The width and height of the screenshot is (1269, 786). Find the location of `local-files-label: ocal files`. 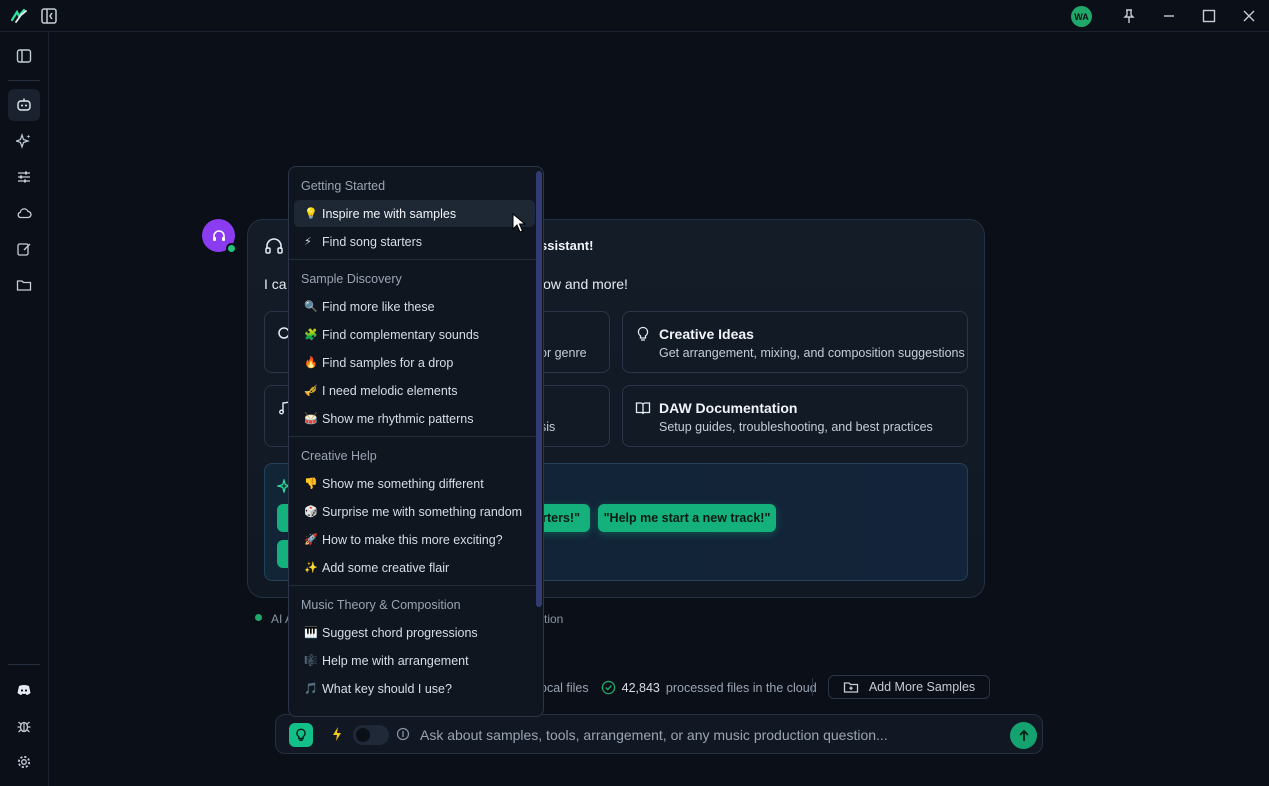

local-files-label: ocal files is located at coordinates (564, 687).